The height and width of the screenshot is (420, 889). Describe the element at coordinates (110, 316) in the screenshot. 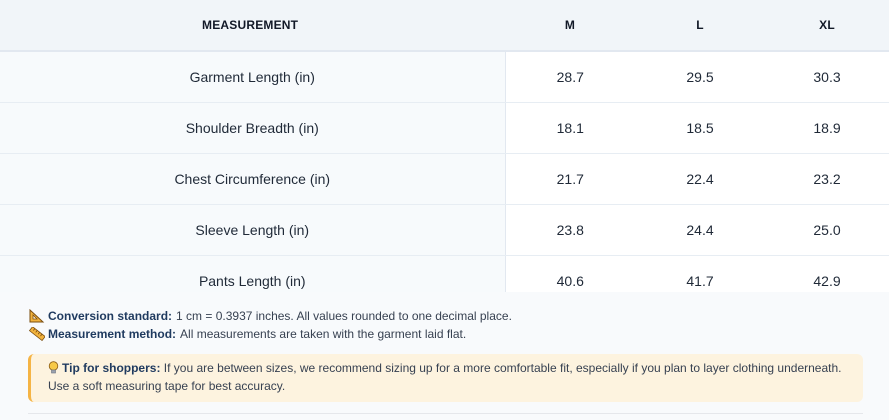

I see `conversion-label: Conversion standard:` at that location.